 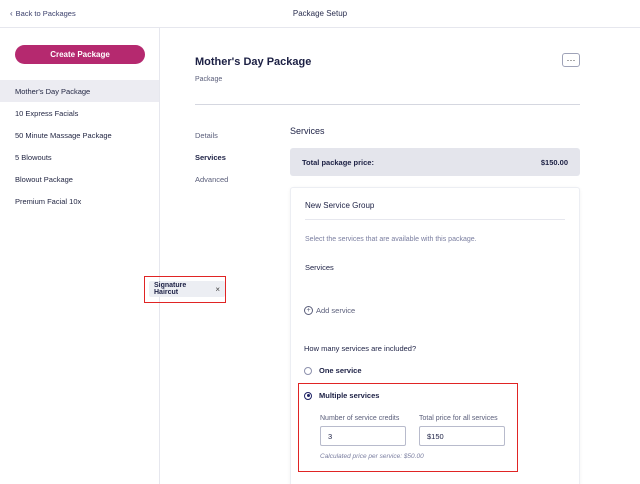 What do you see at coordinates (80, 54) in the screenshot?
I see `create-package-button: Create Package` at bounding box center [80, 54].